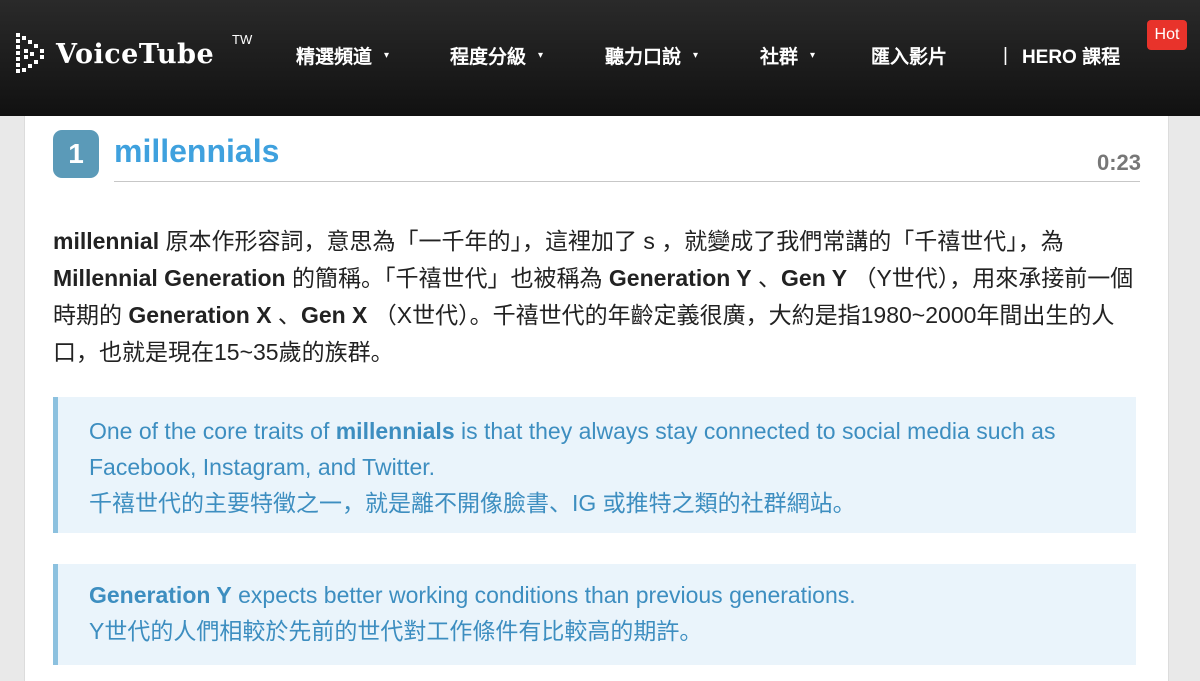 The height and width of the screenshot is (681, 1200). What do you see at coordinates (814, 278) in the screenshot?
I see `explanation-keyword: Gen Y` at bounding box center [814, 278].